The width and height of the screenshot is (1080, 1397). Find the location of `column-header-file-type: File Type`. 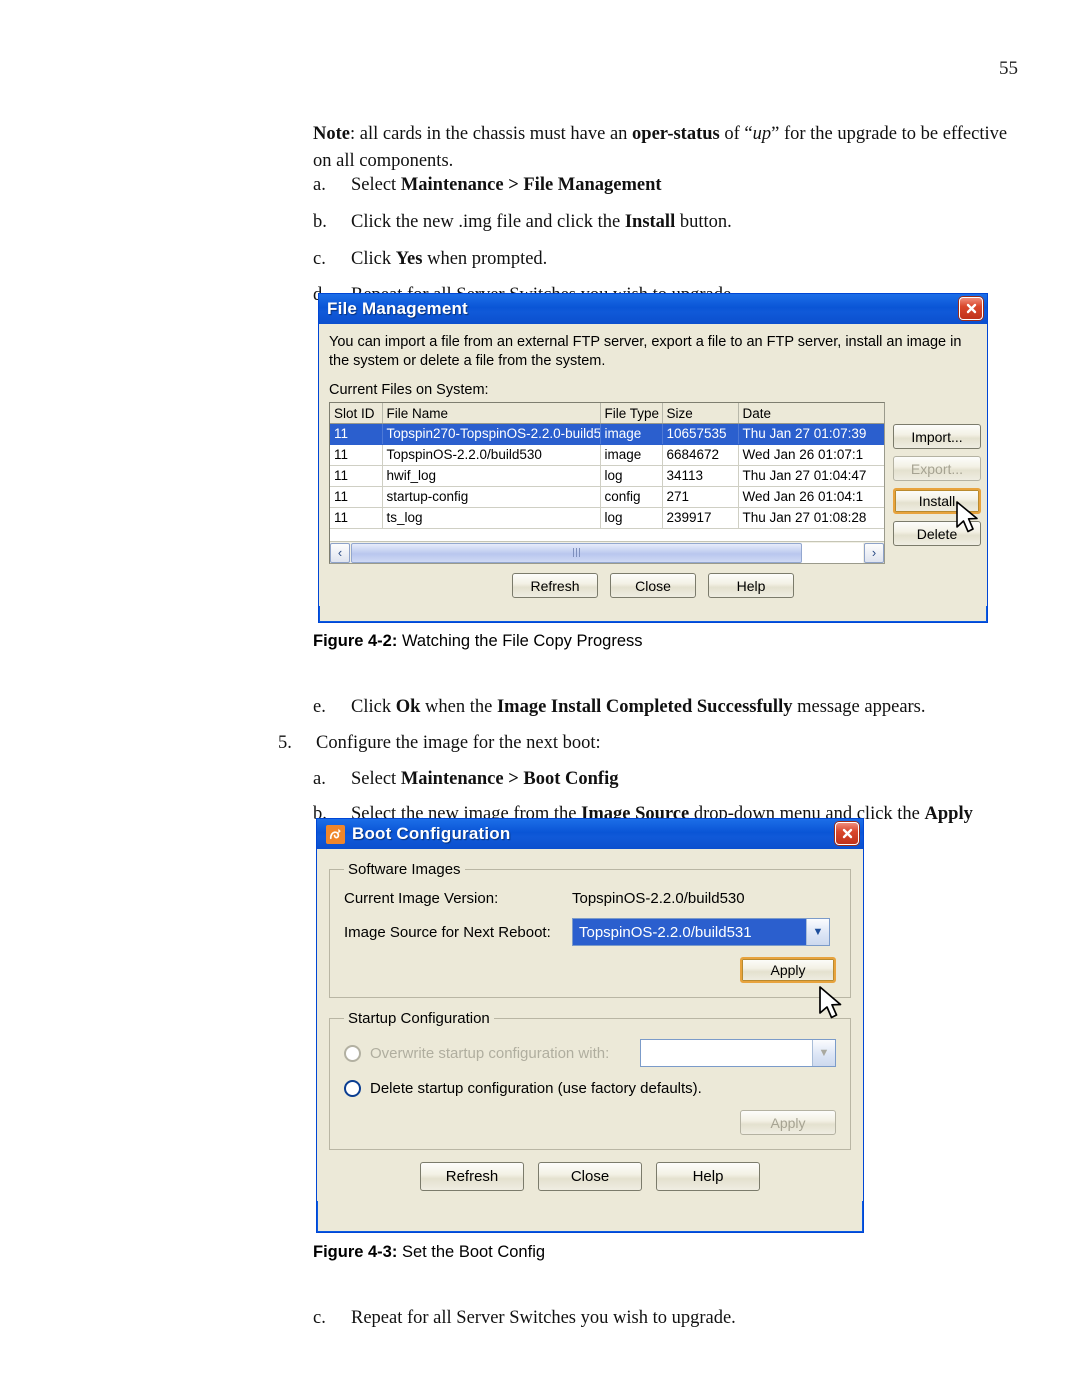

column-header-file-type: File Type is located at coordinates (631, 413).